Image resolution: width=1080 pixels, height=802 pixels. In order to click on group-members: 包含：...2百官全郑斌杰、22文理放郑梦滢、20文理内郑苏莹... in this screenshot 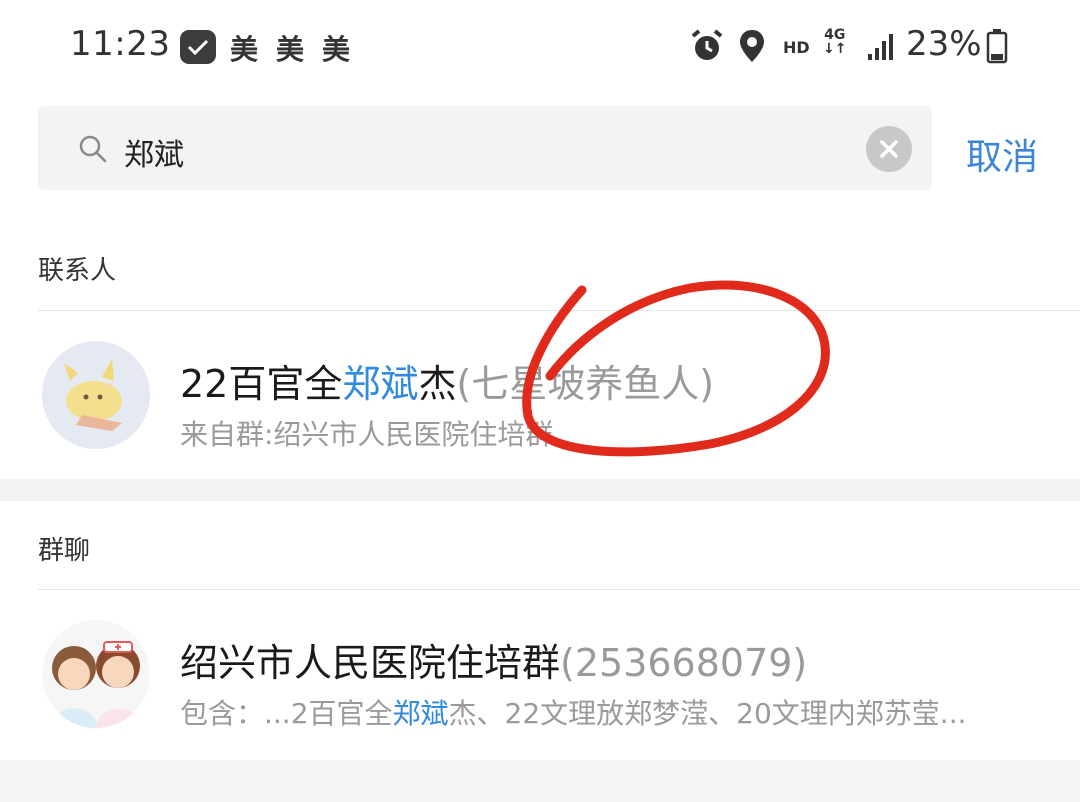, I will do `click(573, 713)`.